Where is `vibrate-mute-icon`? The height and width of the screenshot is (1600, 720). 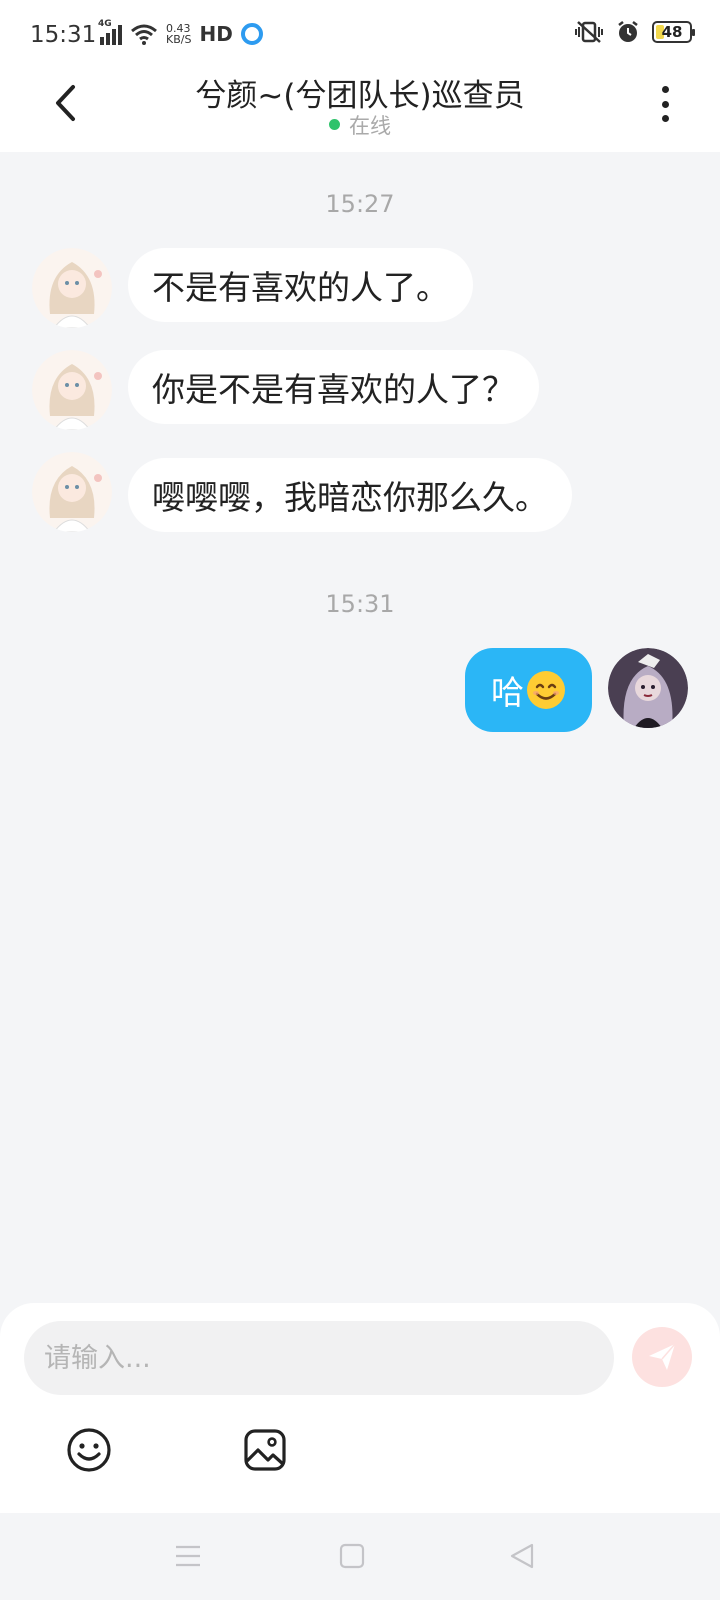
vibrate-mute-icon is located at coordinates (589, 32).